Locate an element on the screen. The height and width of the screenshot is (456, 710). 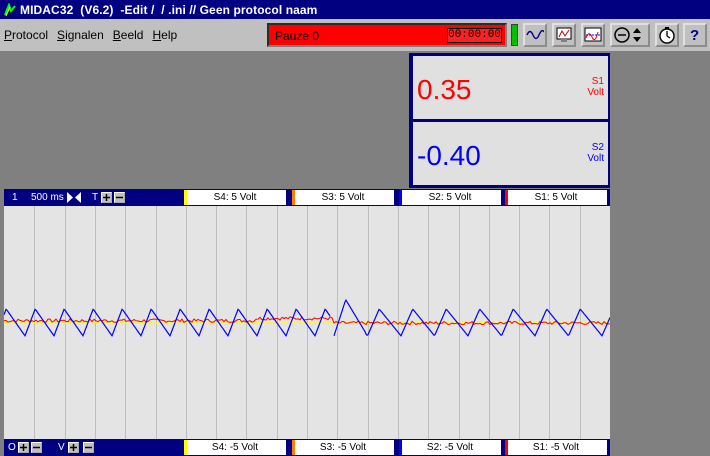
volt-plus-button is located at coordinates (73, 447).